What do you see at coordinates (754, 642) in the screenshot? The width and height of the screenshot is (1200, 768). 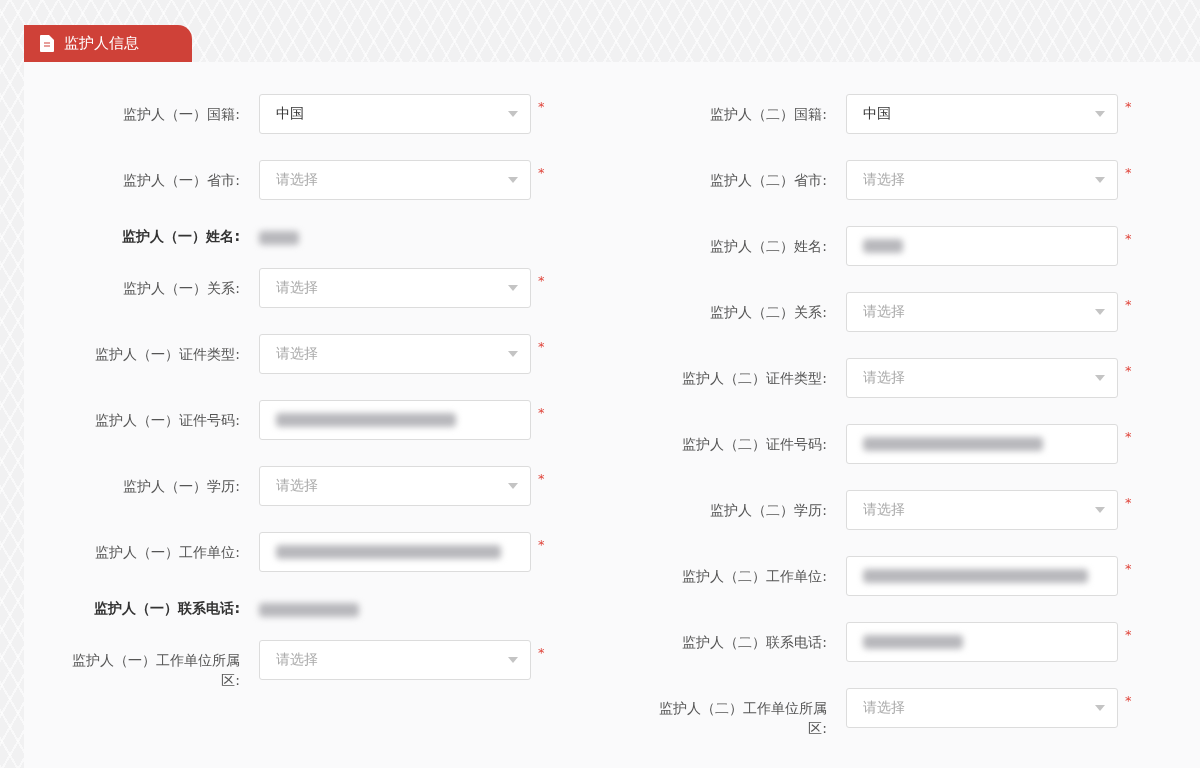 I see `field-label: 监护人（二）联系电话:` at bounding box center [754, 642].